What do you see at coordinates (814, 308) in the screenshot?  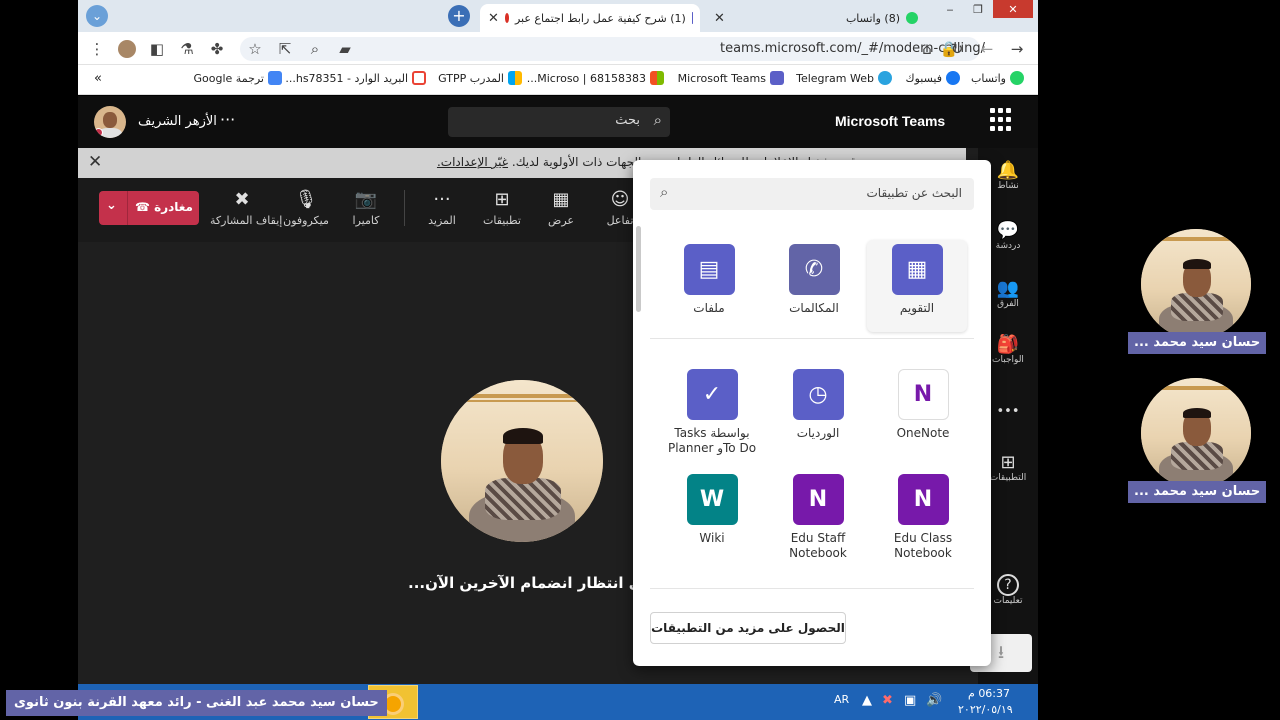 I see `app-name: المكالمات` at bounding box center [814, 308].